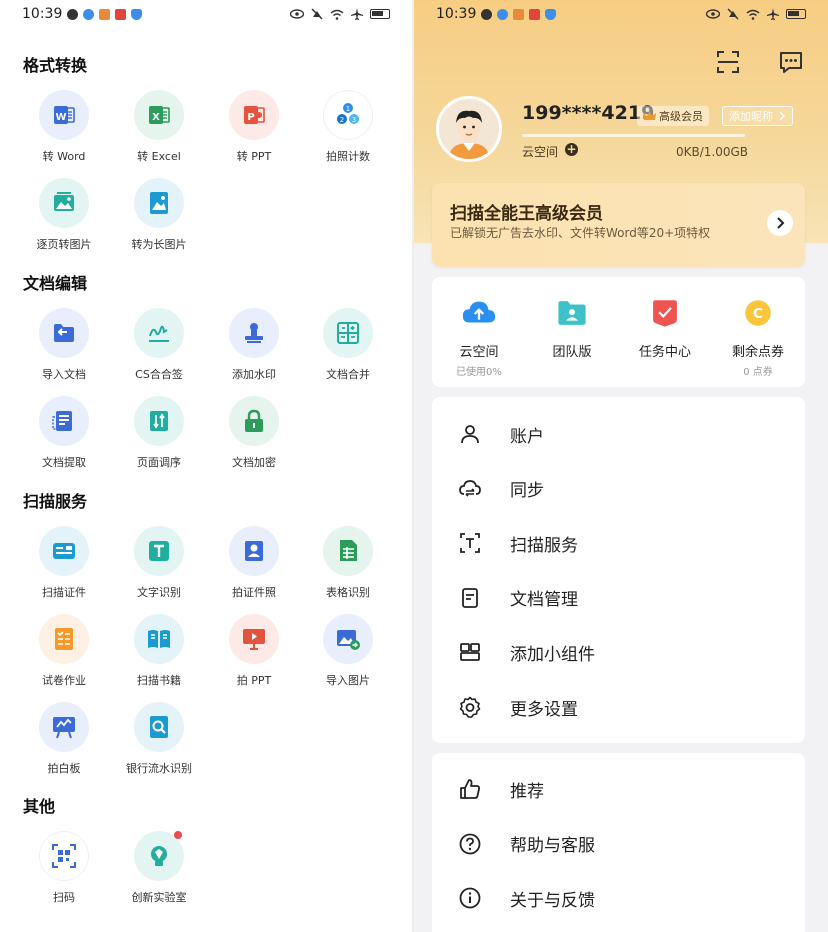 This screenshot has height=932, width=828. Describe the element at coordinates (64, 563) in the screenshot. I see `tool-id-card: 扫描证件` at that location.